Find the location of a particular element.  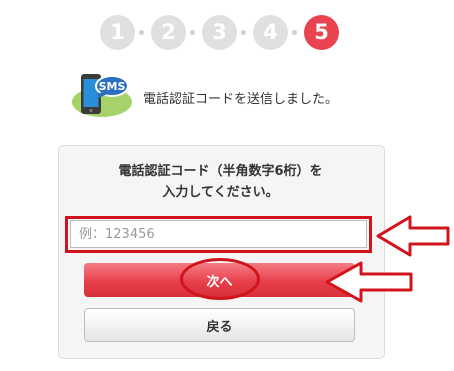

step-indicator: 1 2 3 4 5 is located at coordinates (225, 33).